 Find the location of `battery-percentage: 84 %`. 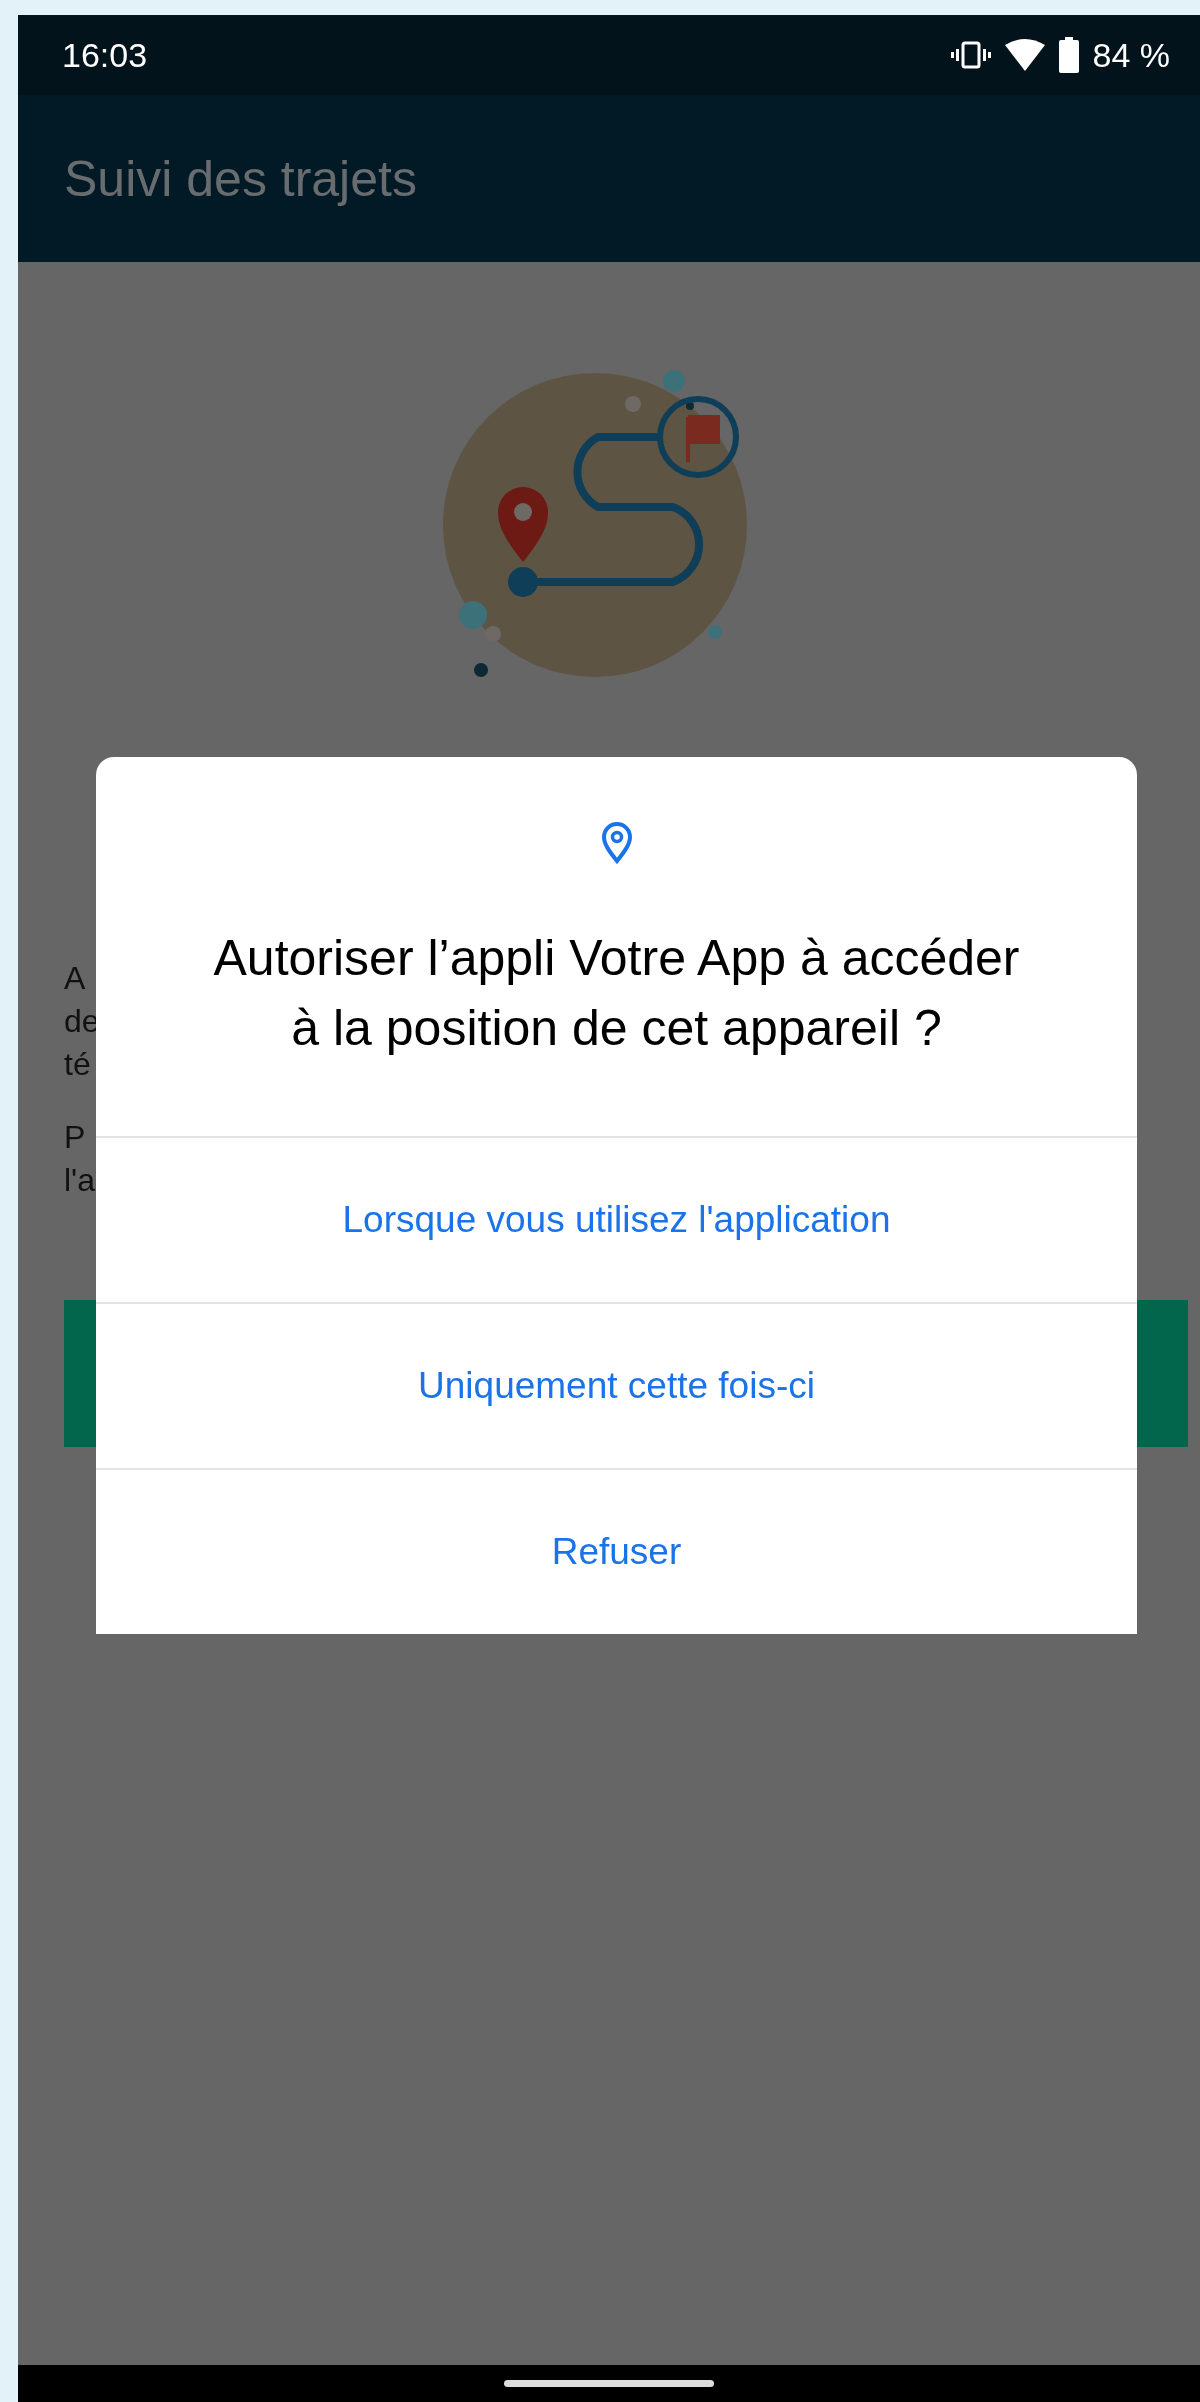

battery-percentage: 84 % is located at coordinates (1131, 55).